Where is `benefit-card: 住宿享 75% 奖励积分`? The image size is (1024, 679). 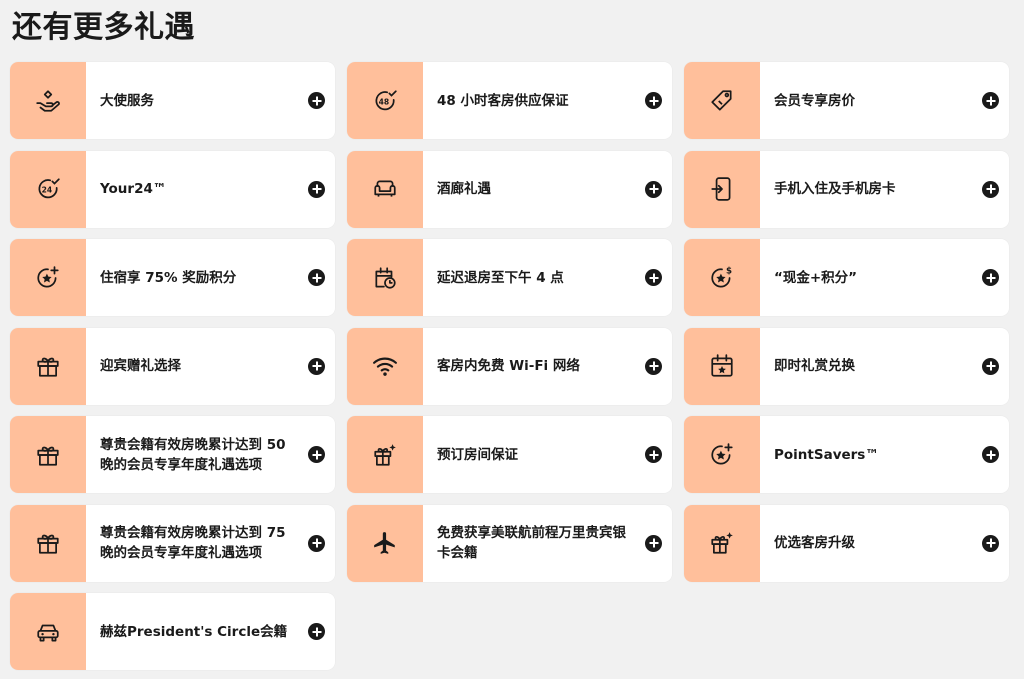
benefit-card: 住宿享 75% 奖励积分 is located at coordinates (172, 277).